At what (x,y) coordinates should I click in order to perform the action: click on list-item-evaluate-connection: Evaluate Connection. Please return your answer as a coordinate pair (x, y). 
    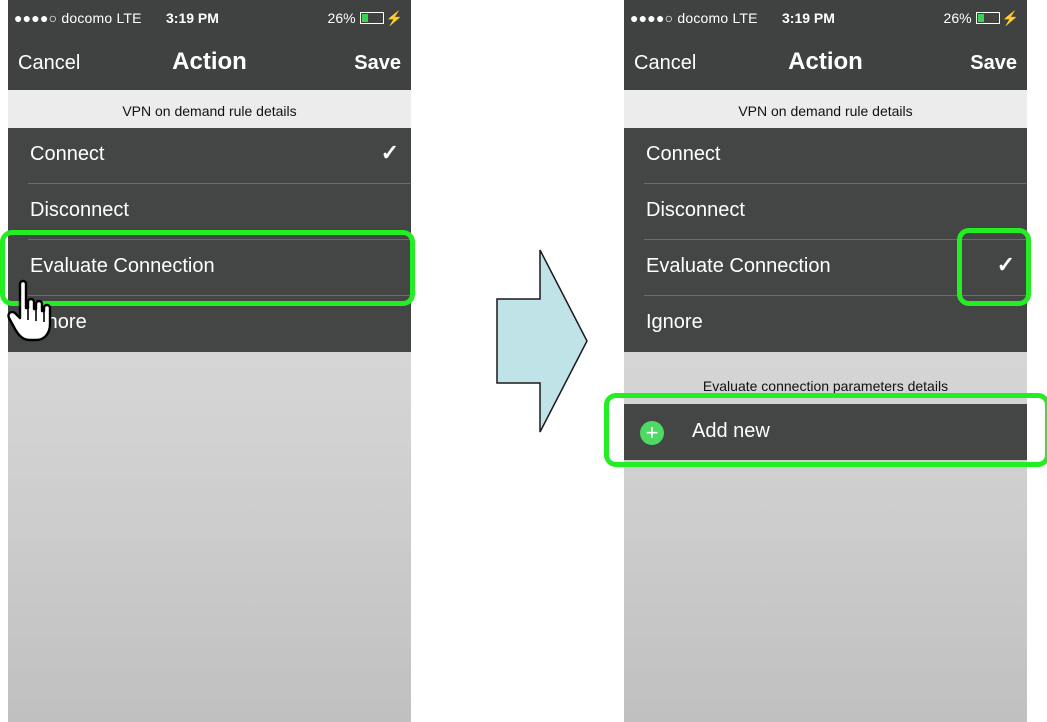
    Looking at the image, I should click on (209, 268).